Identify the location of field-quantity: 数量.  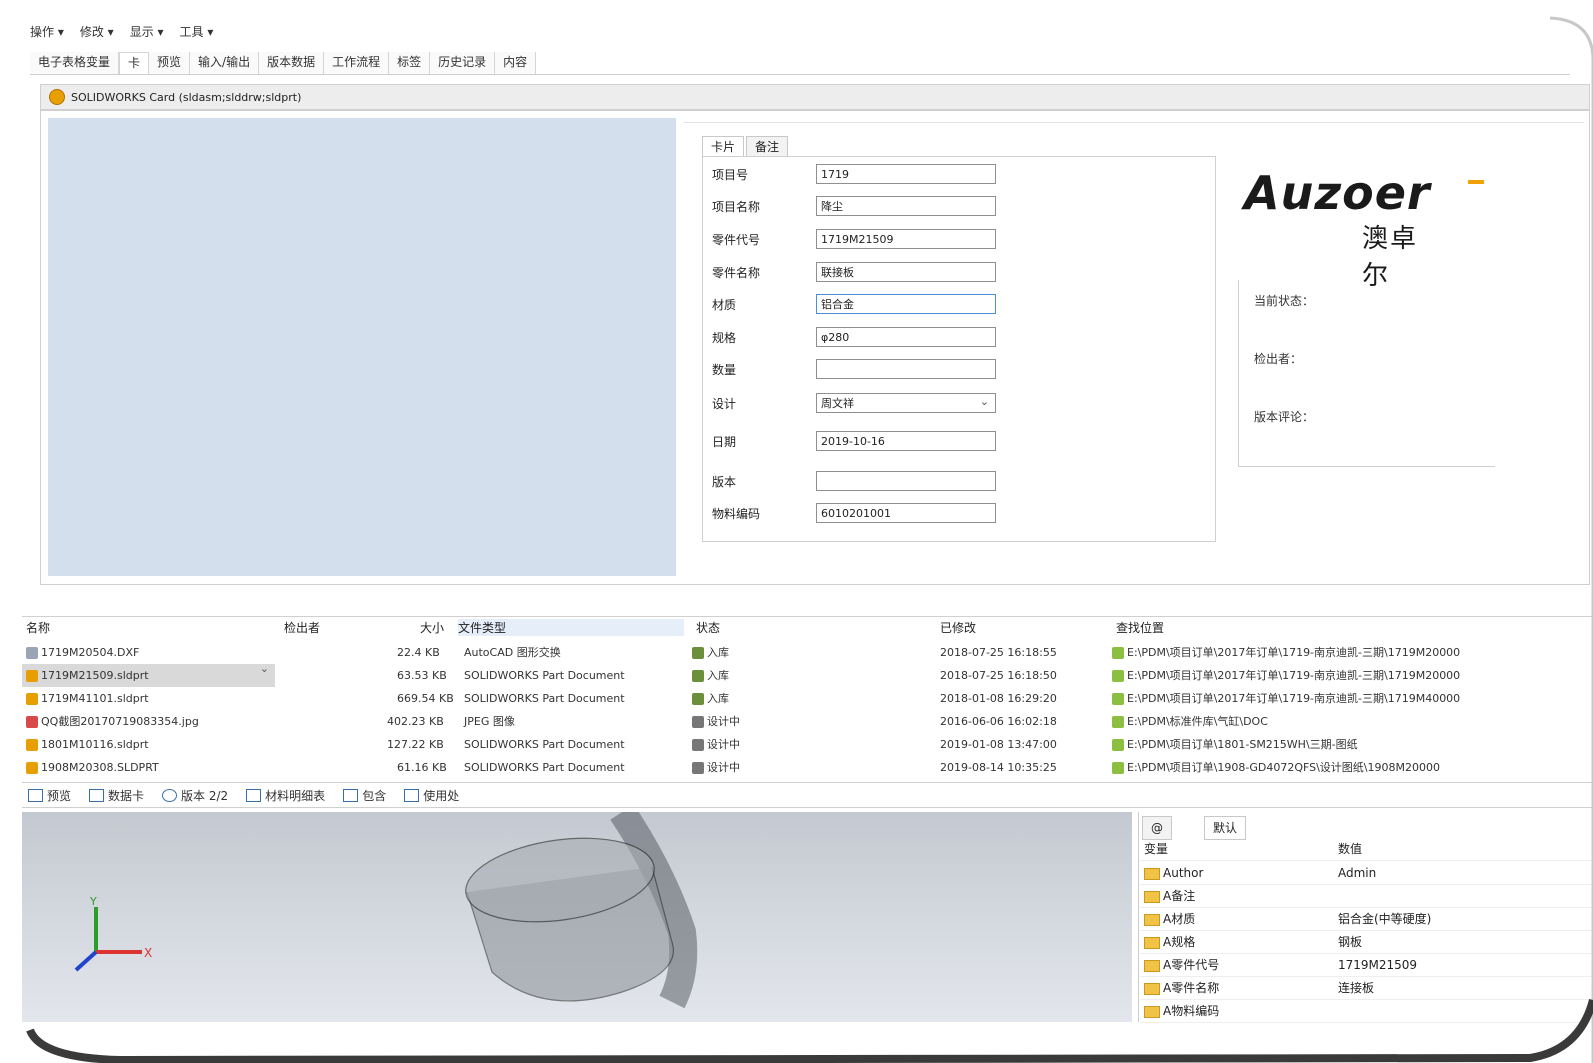
(854, 369).